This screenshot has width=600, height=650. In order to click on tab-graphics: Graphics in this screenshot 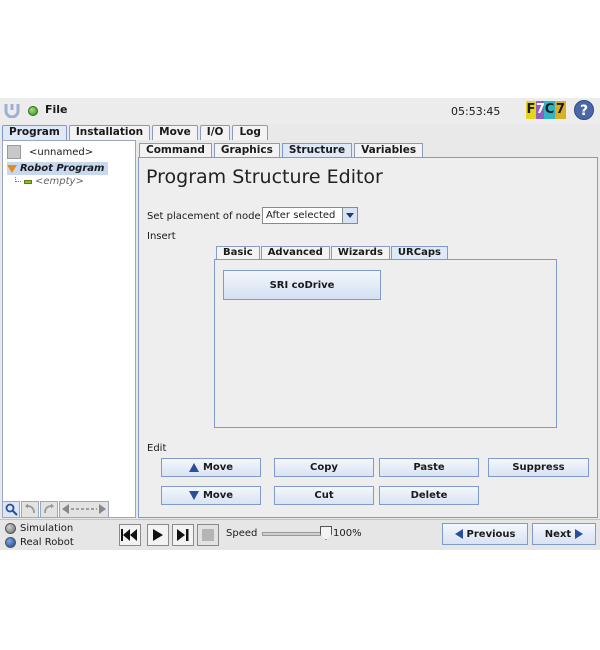, I will do `click(246, 150)`.